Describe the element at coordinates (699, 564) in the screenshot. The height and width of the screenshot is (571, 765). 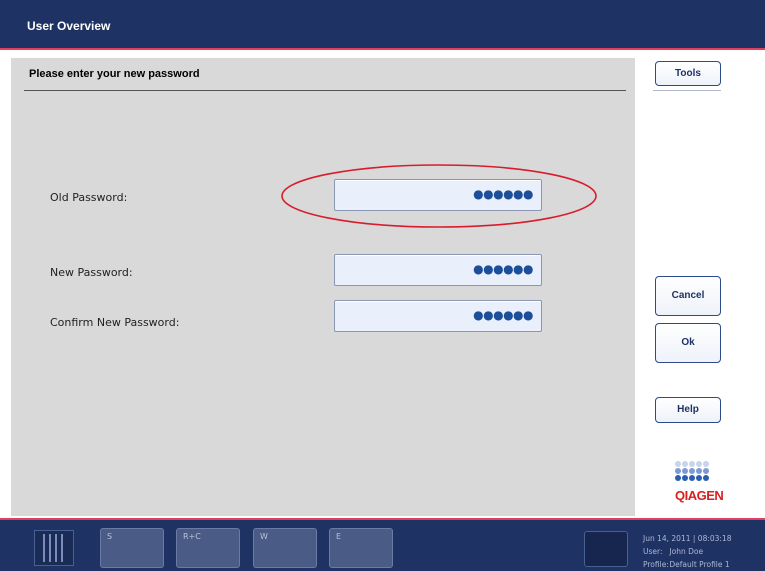
I see `profile-value: Default Profile 1` at that location.